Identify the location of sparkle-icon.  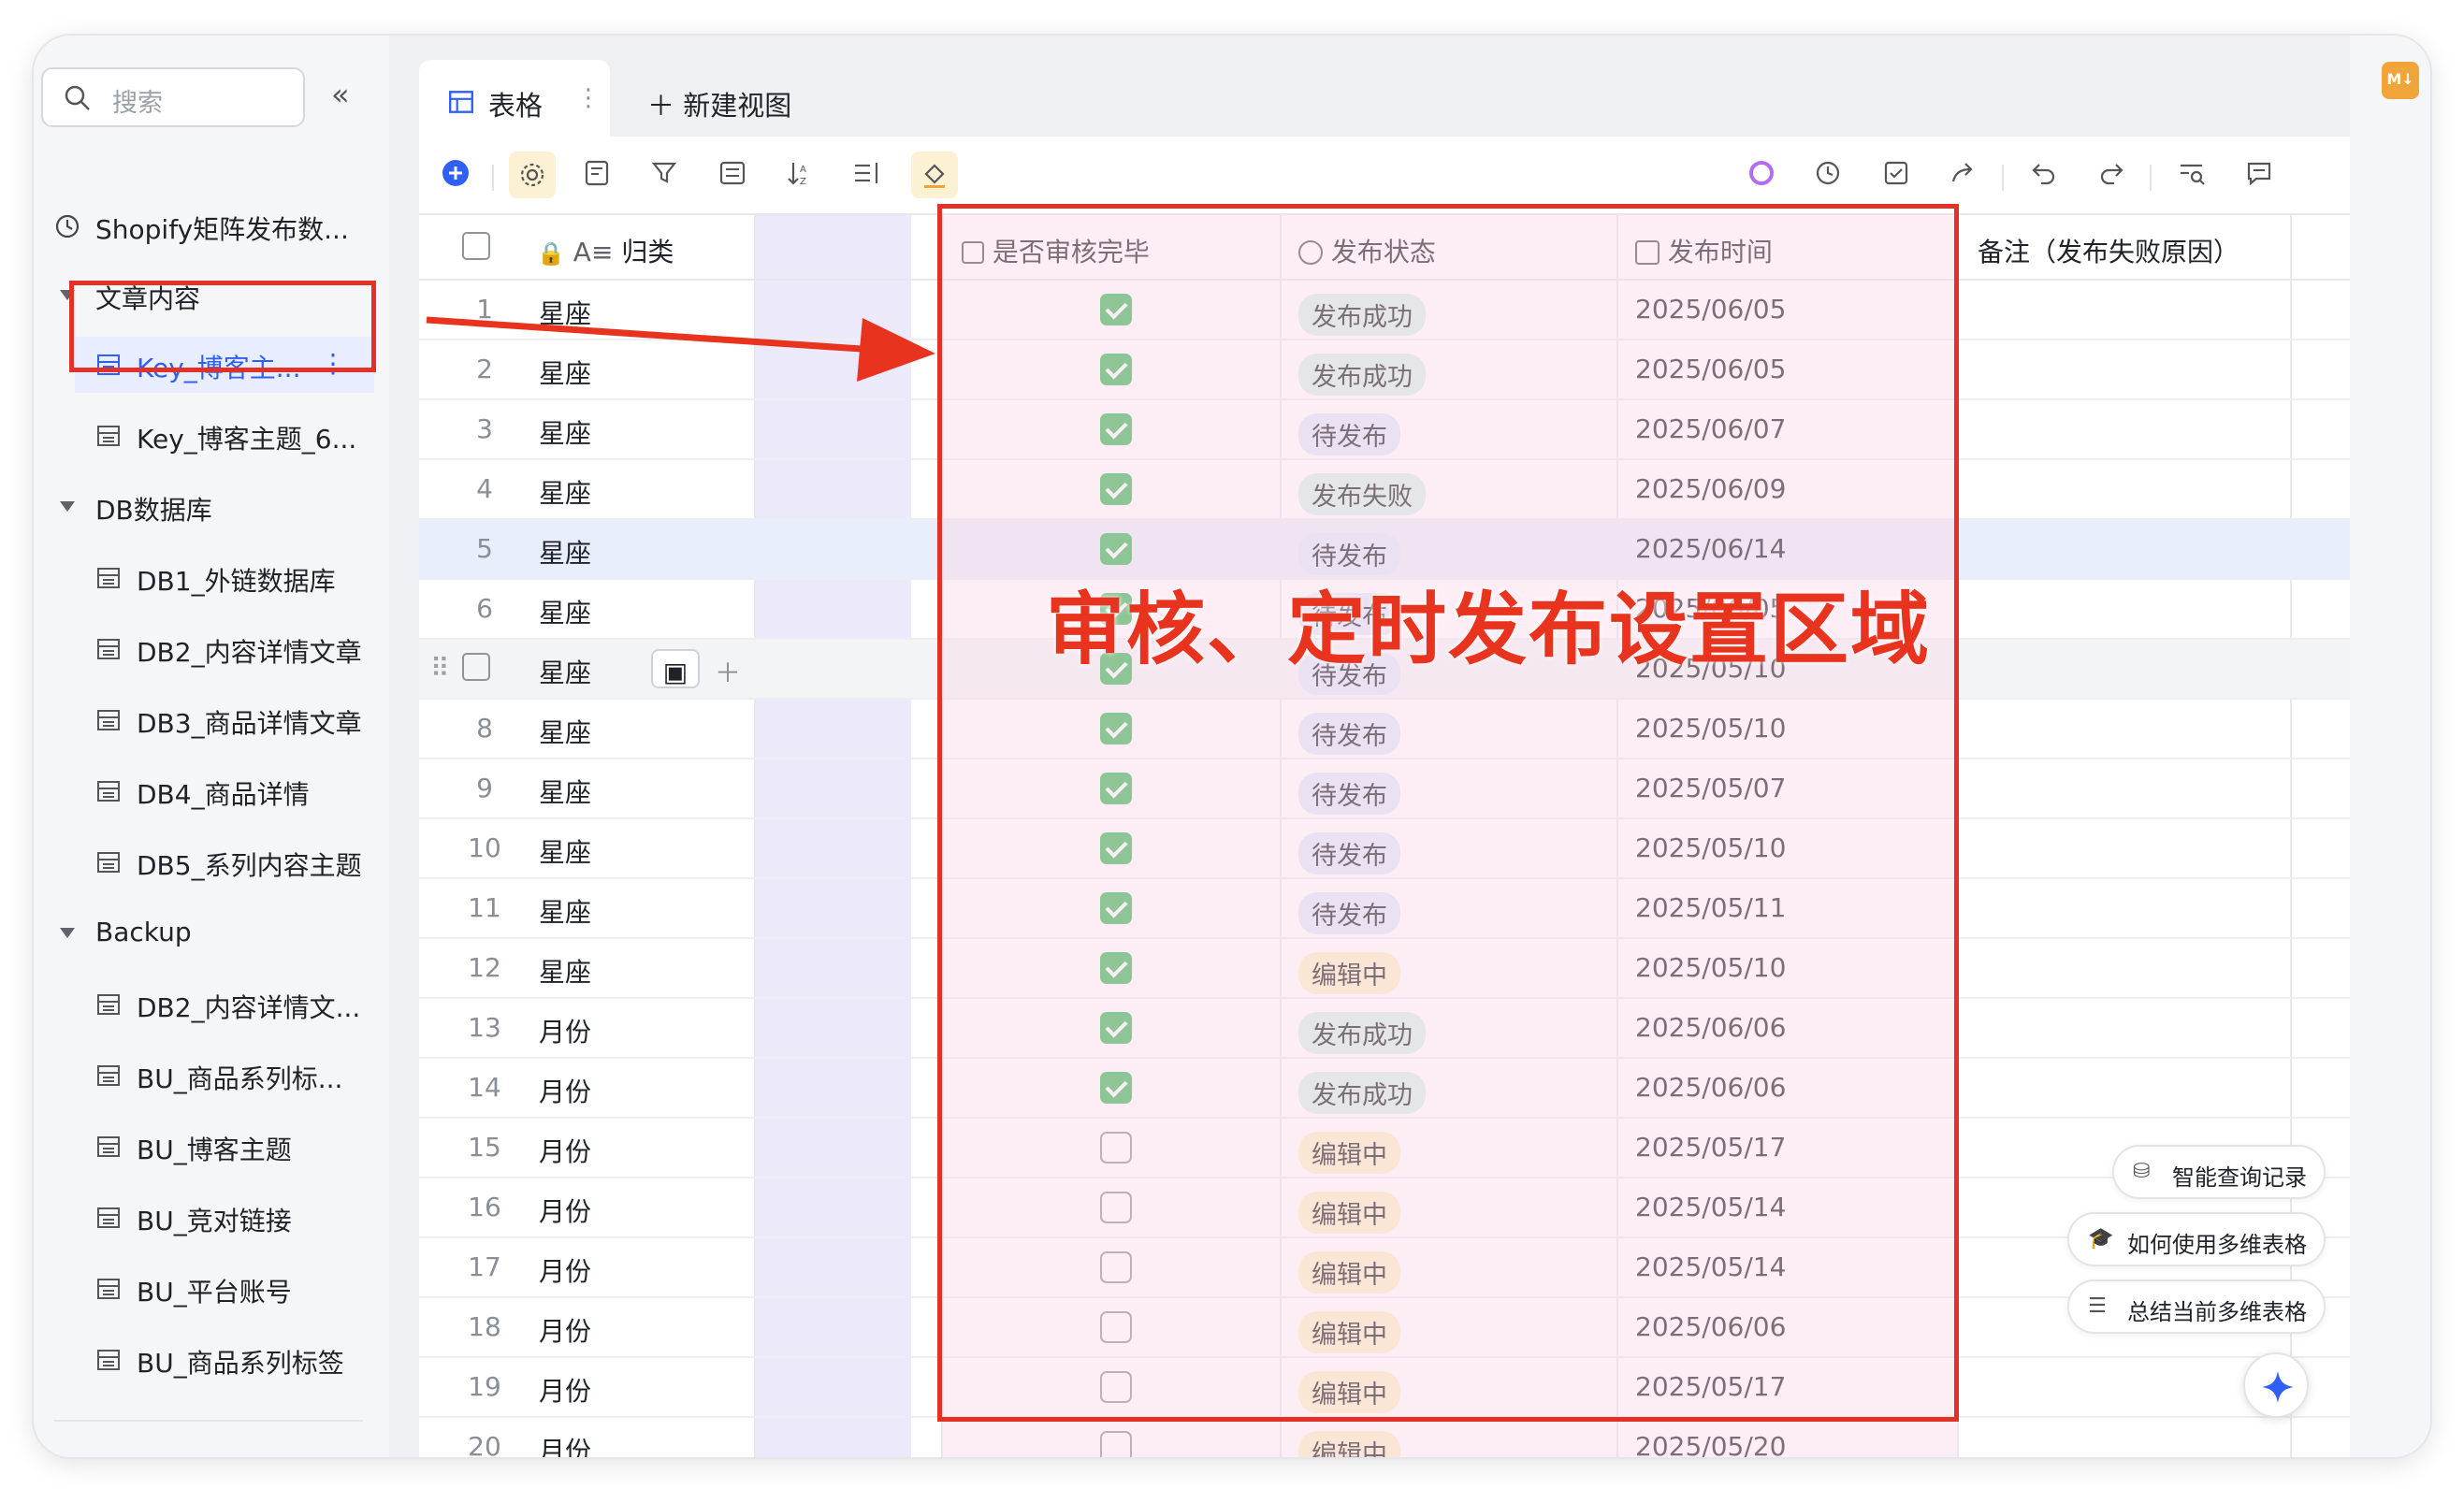
(2278, 1387).